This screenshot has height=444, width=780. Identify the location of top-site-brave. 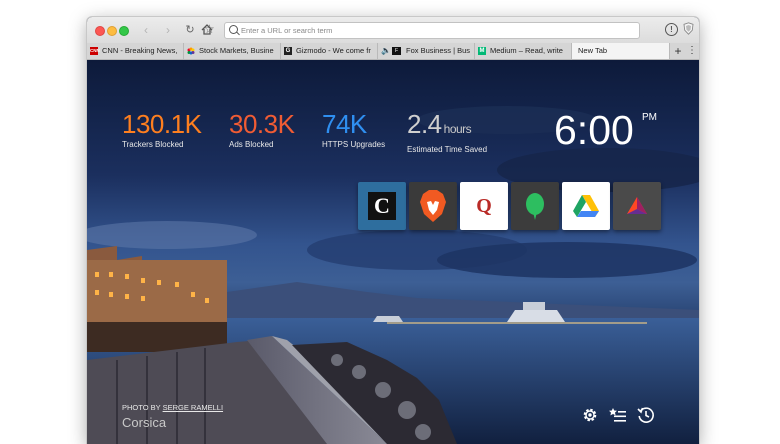
(433, 206).